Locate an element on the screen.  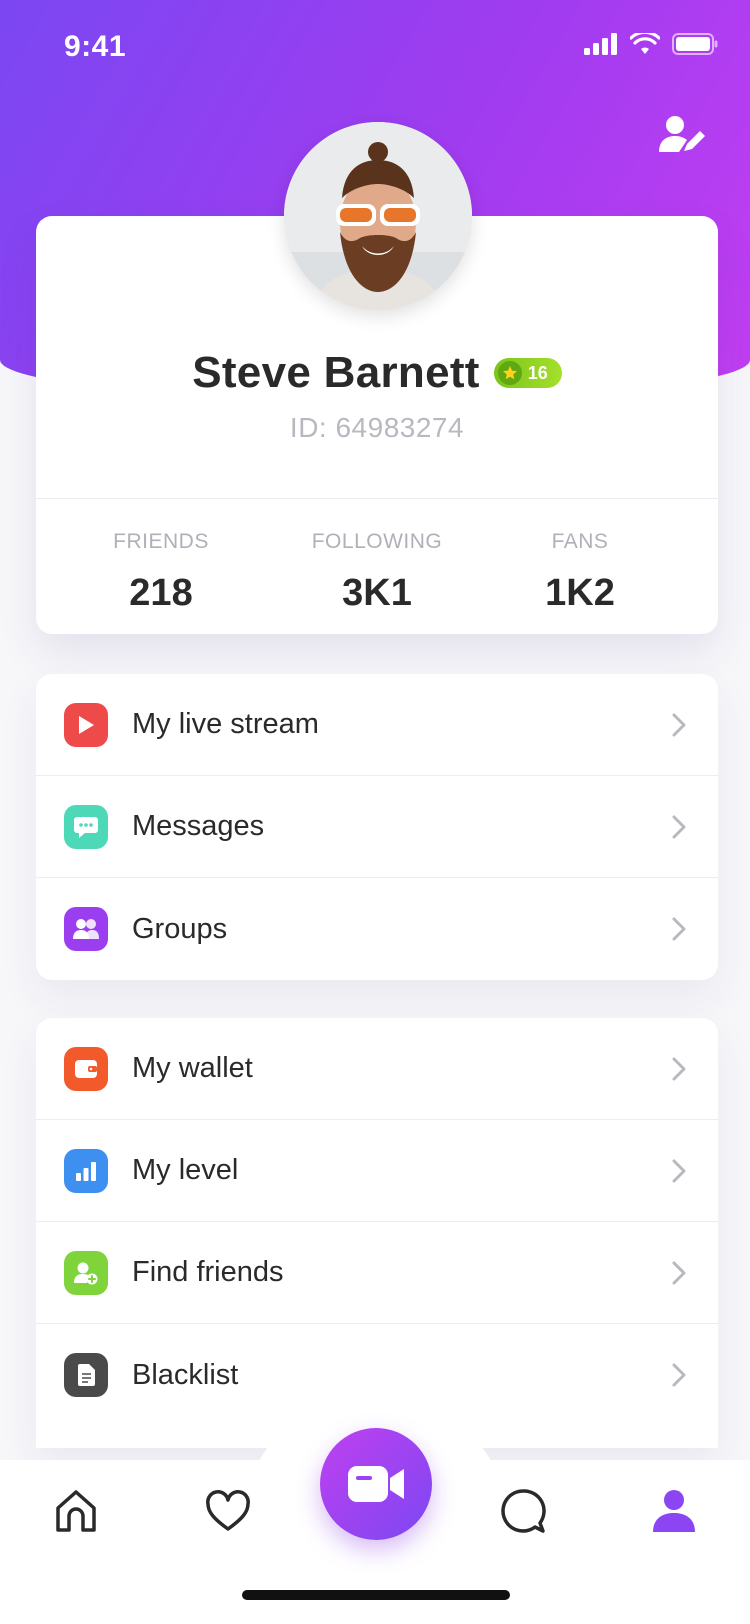
edit-profile-button is located at coordinates (682, 135).